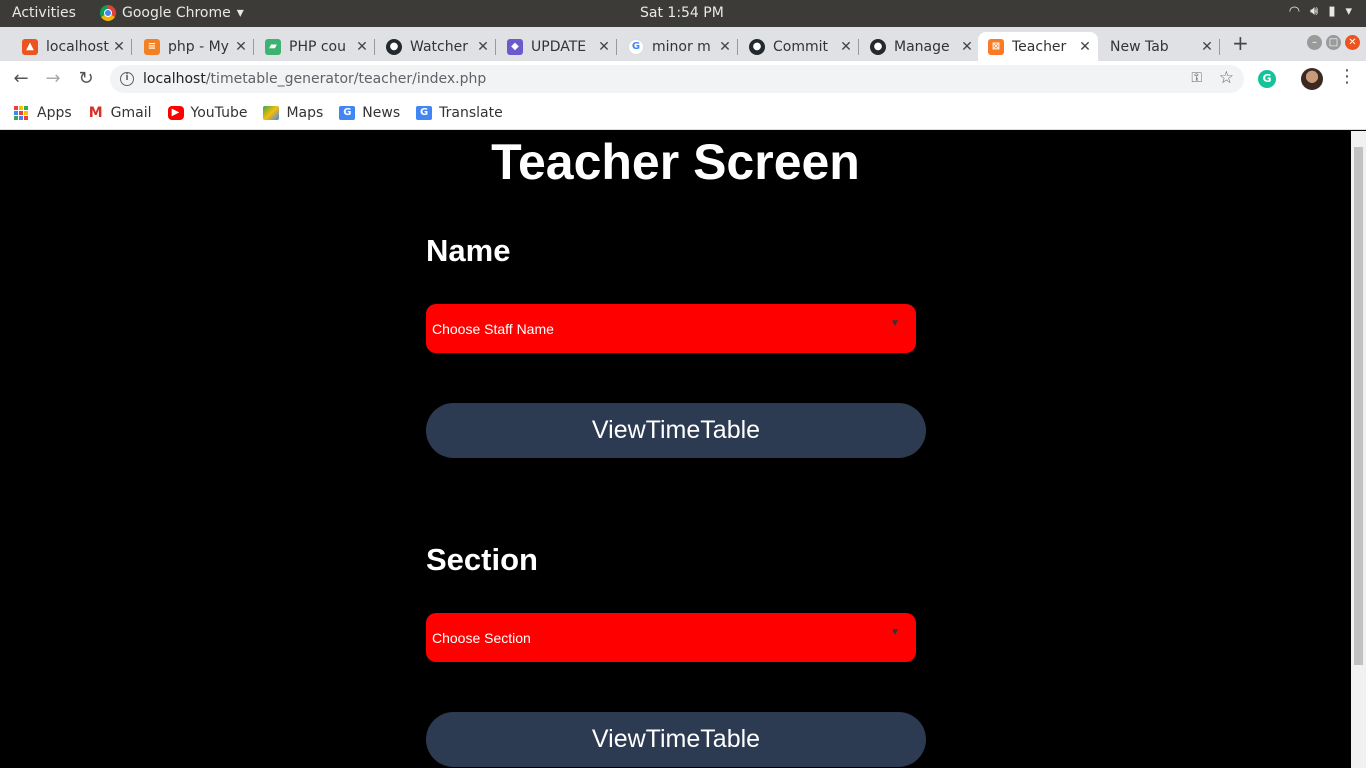  Describe the element at coordinates (108, 13) in the screenshot. I see `chrome-icon` at that location.